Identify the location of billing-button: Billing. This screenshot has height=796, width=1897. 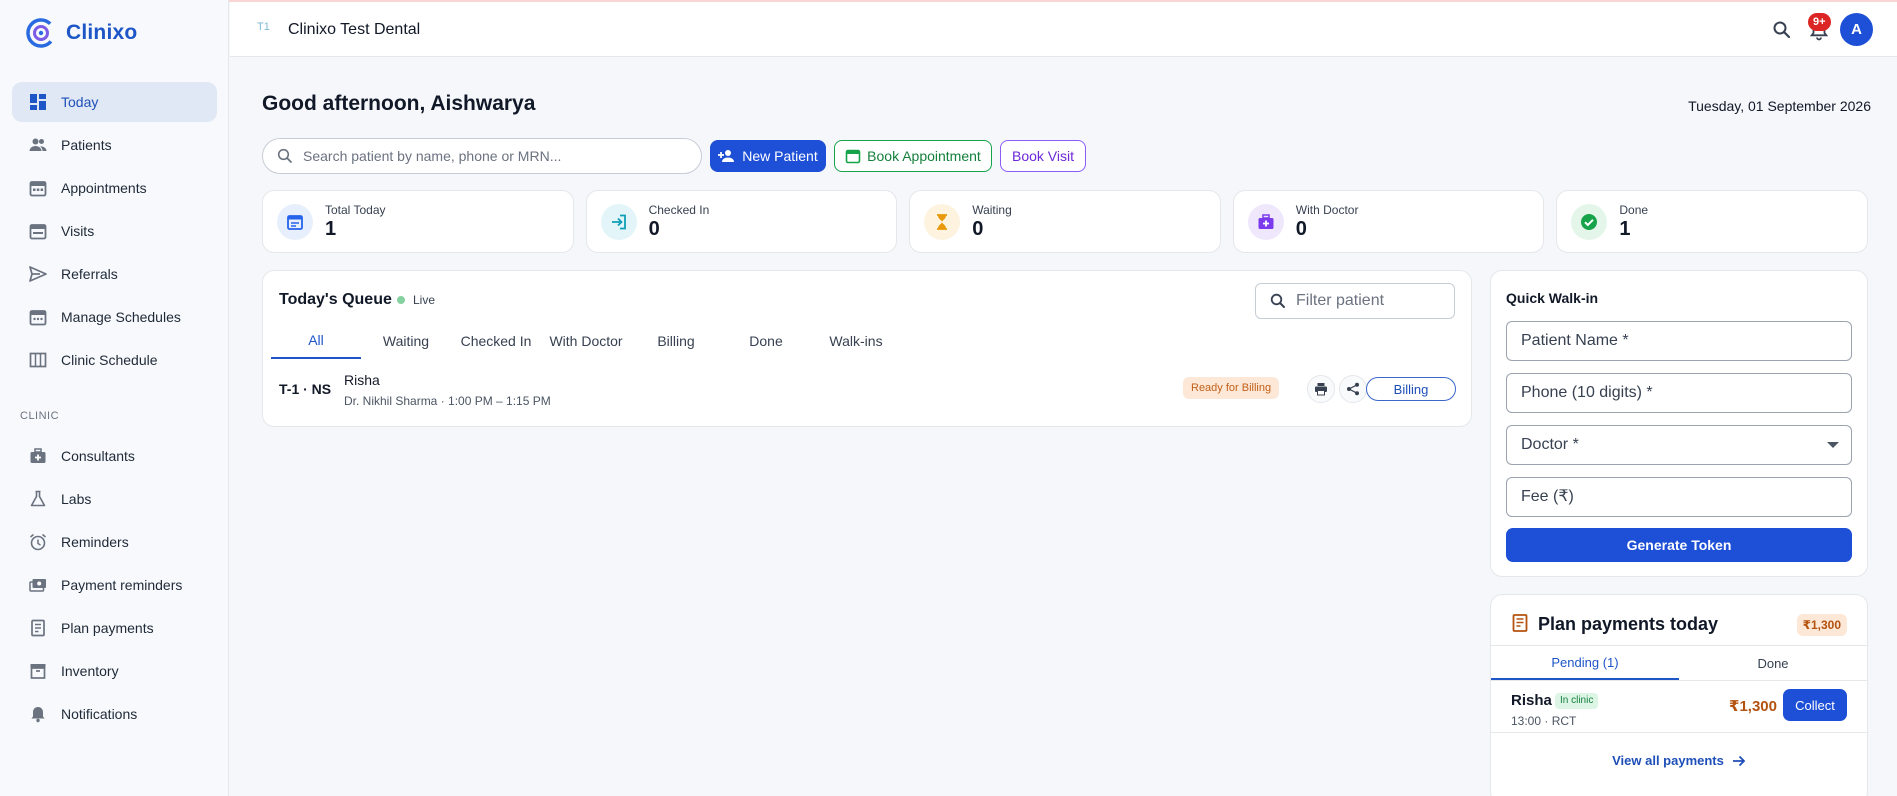
(1411, 389).